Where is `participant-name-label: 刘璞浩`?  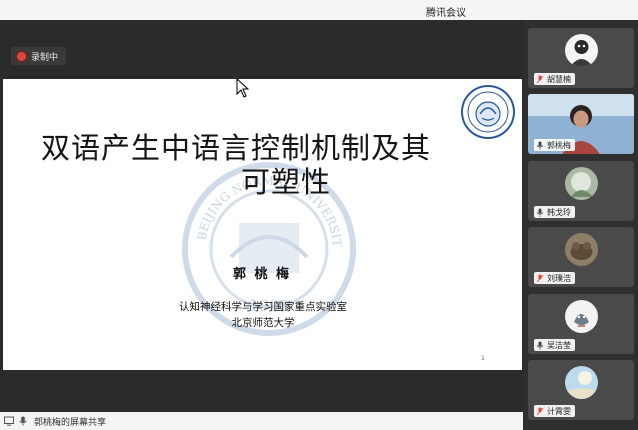 participant-name-label: 刘璞浩 is located at coordinates (554, 278).